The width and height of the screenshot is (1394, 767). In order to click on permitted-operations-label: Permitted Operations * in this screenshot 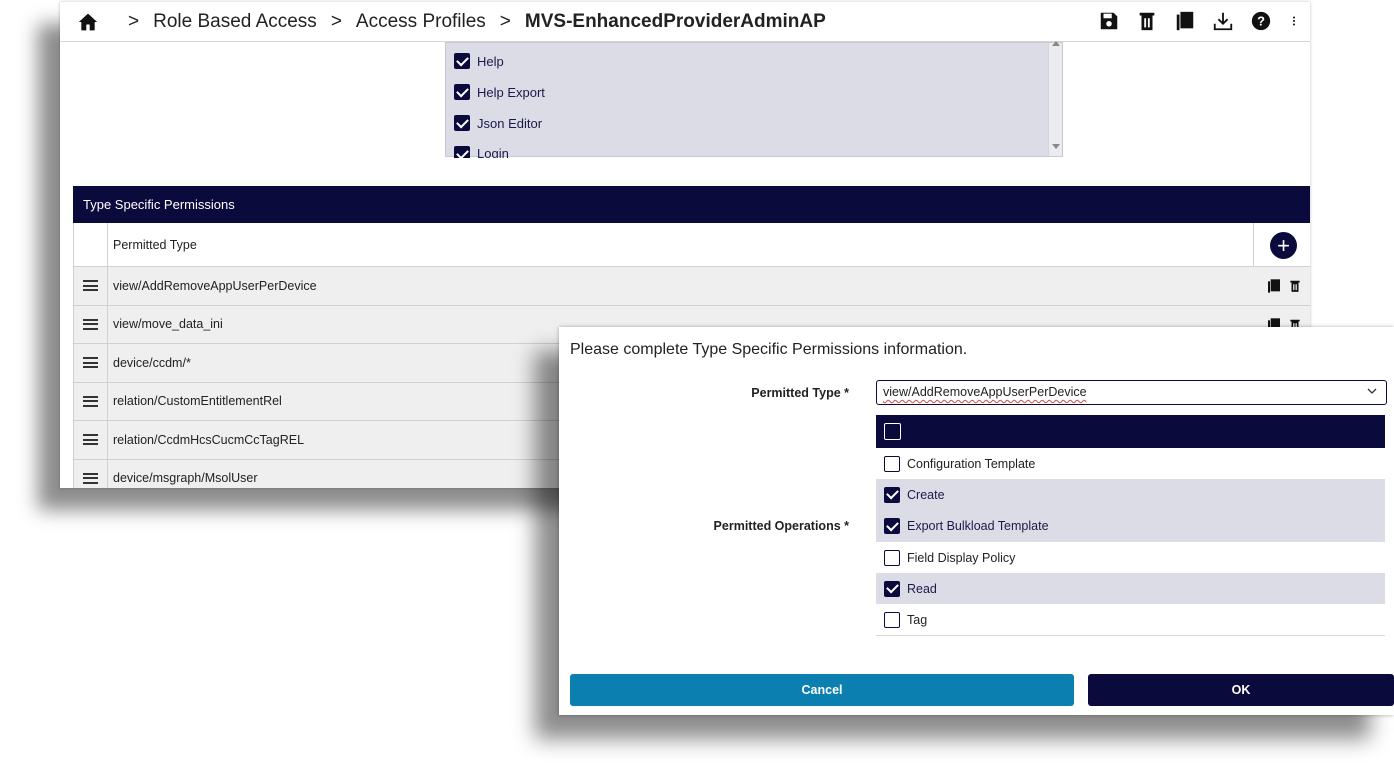, I will do `click(781, 526)`.